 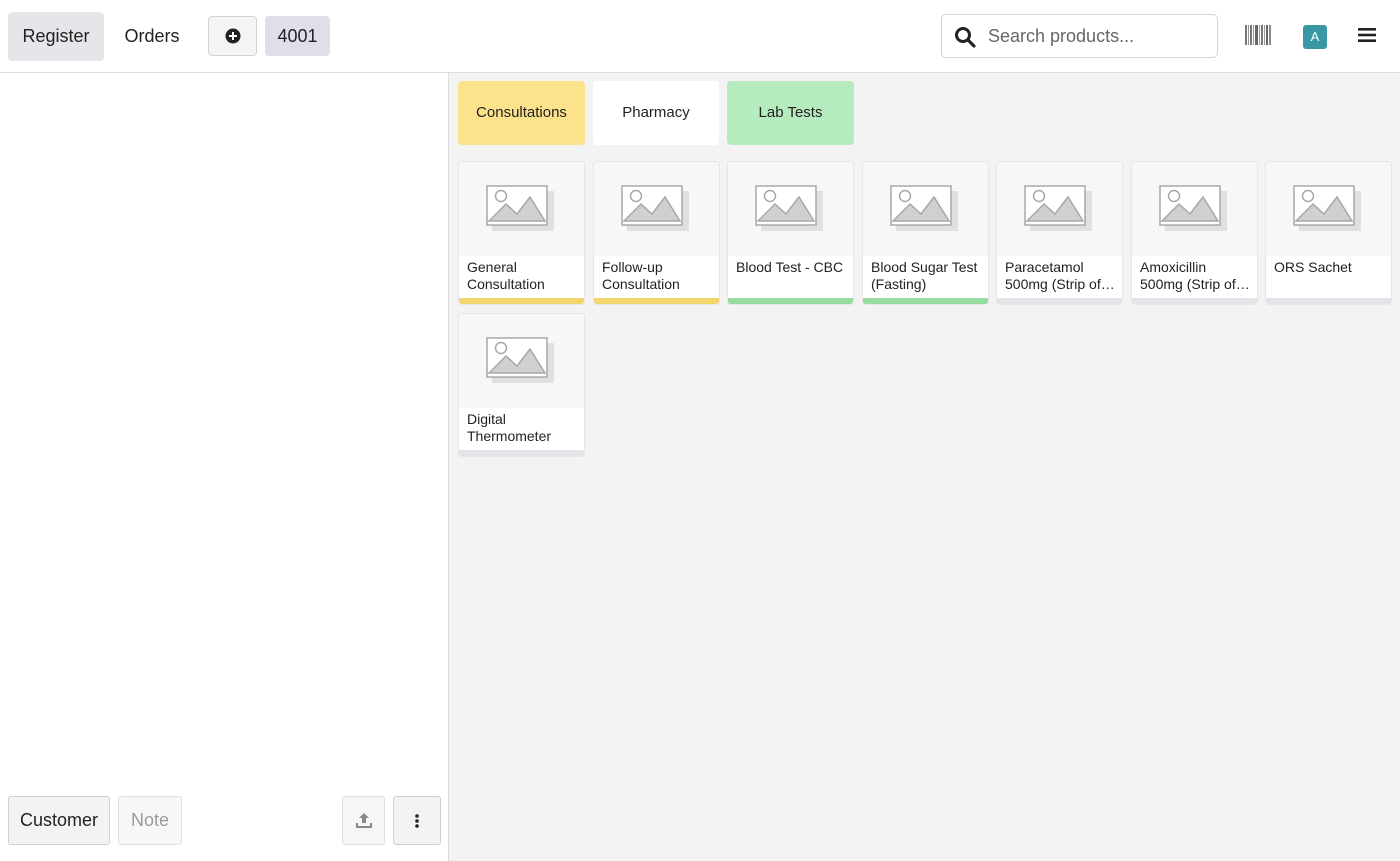 I want to click on upload-button, so click(x=363, y=820).